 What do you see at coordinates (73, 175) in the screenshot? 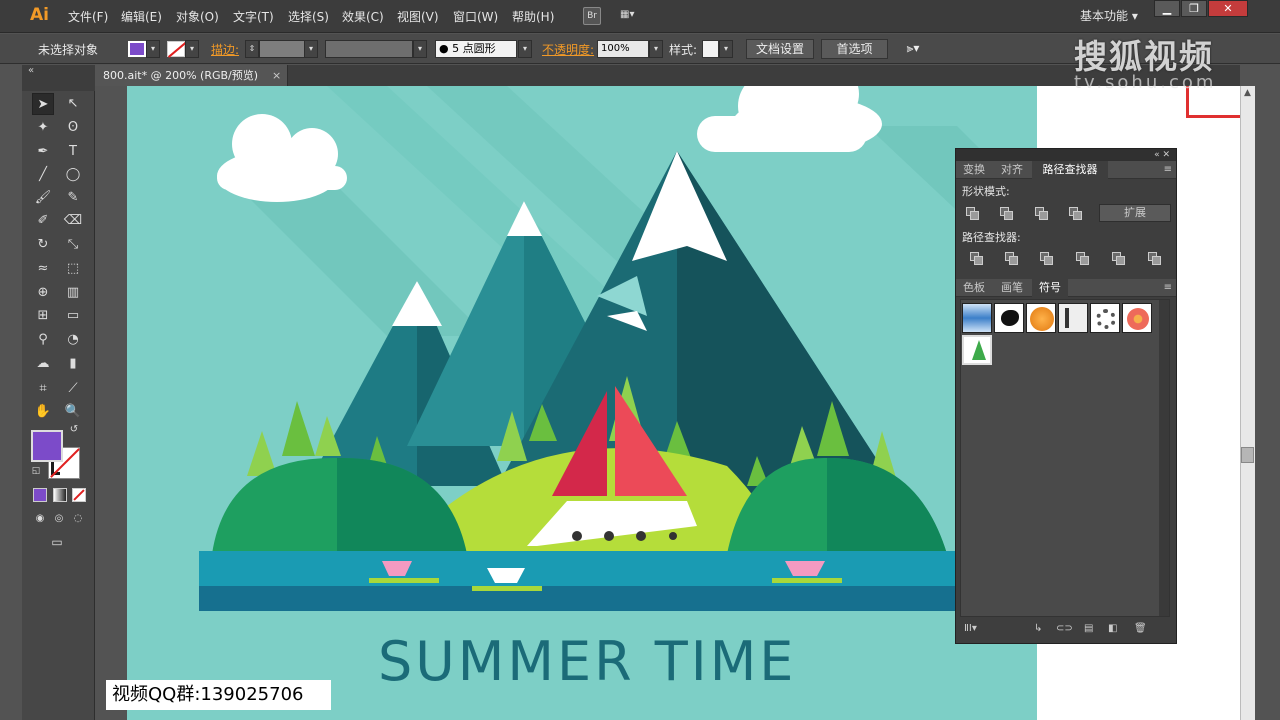
I see `ellipse-tool-icon: ◯` at bounding box center [73, 175].